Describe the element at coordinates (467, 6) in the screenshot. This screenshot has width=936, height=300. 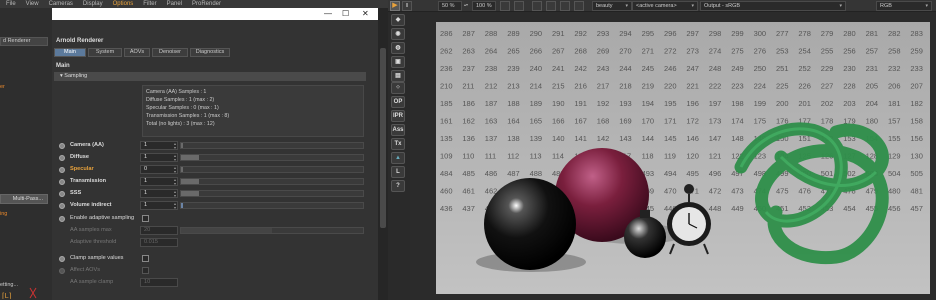
I see `zoom-spinner-icon: ▴▾` at that location.